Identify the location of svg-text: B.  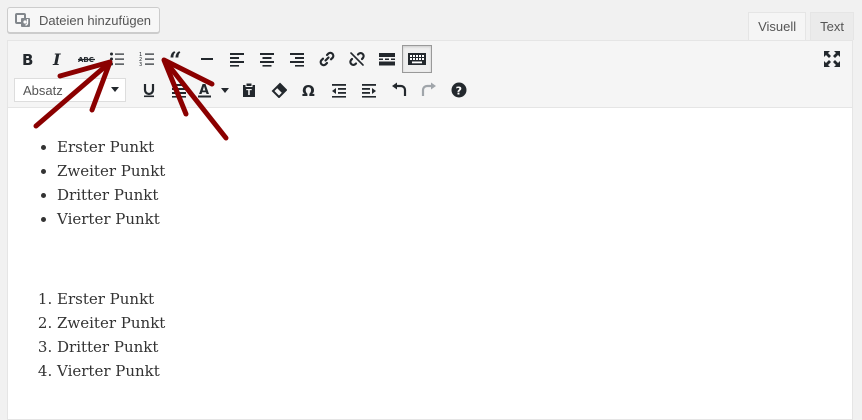
(27, 59).